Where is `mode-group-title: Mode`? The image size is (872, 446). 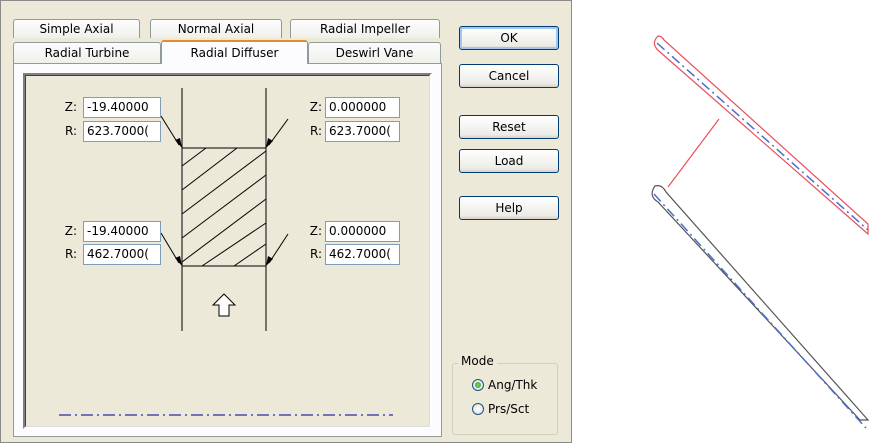 mode-group-title: Mode is located at coordinates (477, 361).